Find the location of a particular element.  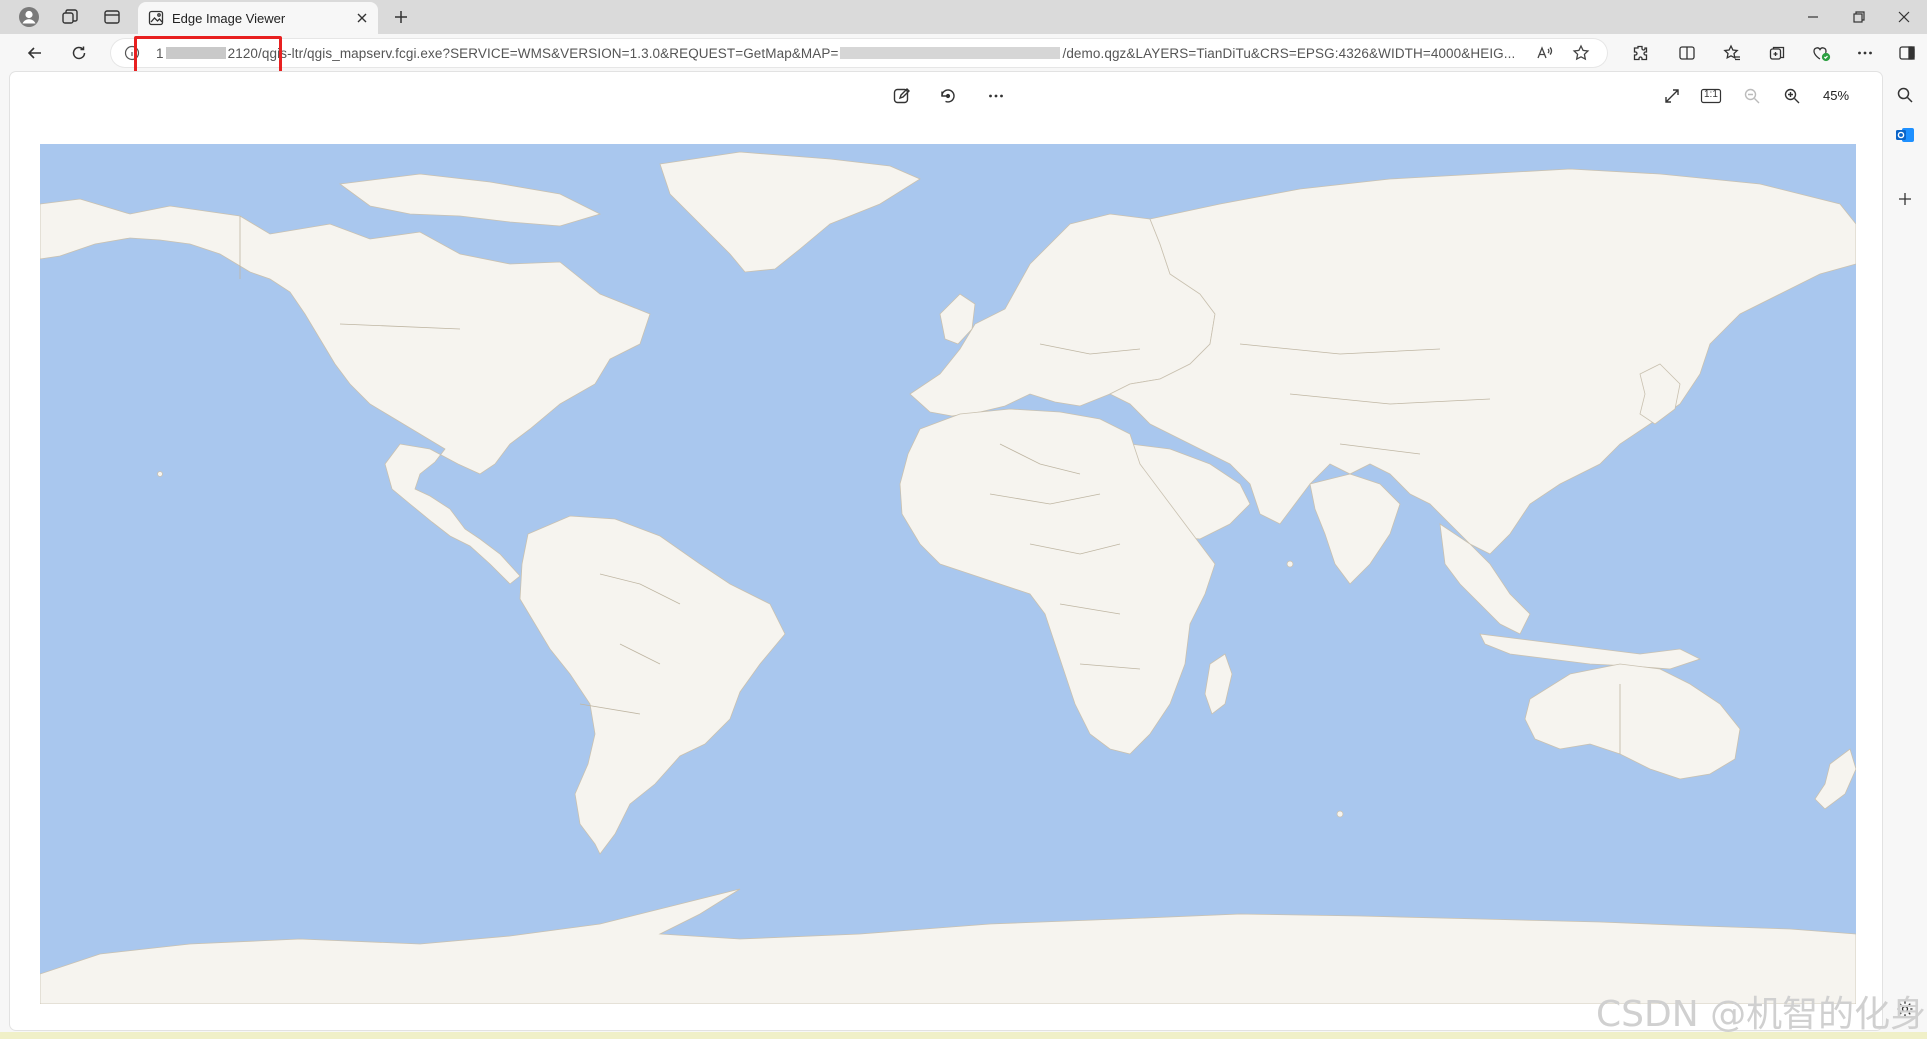

edge-sidebar is located at coordinates (1905, 555).